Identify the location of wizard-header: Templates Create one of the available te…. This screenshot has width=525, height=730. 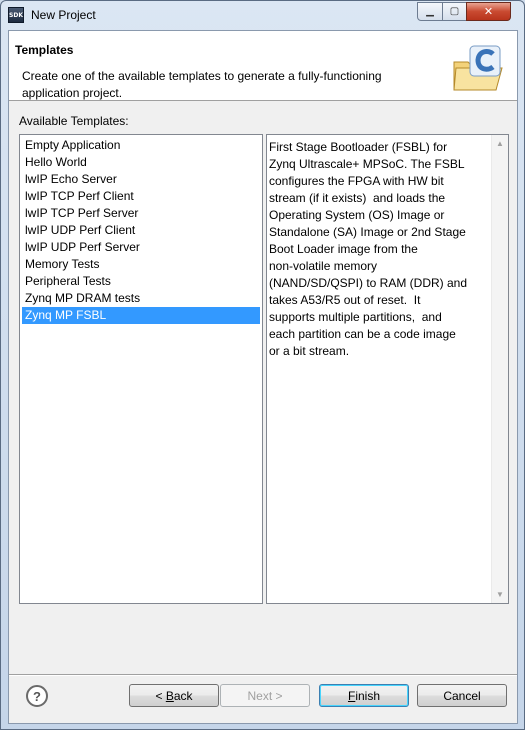
(263, 66).